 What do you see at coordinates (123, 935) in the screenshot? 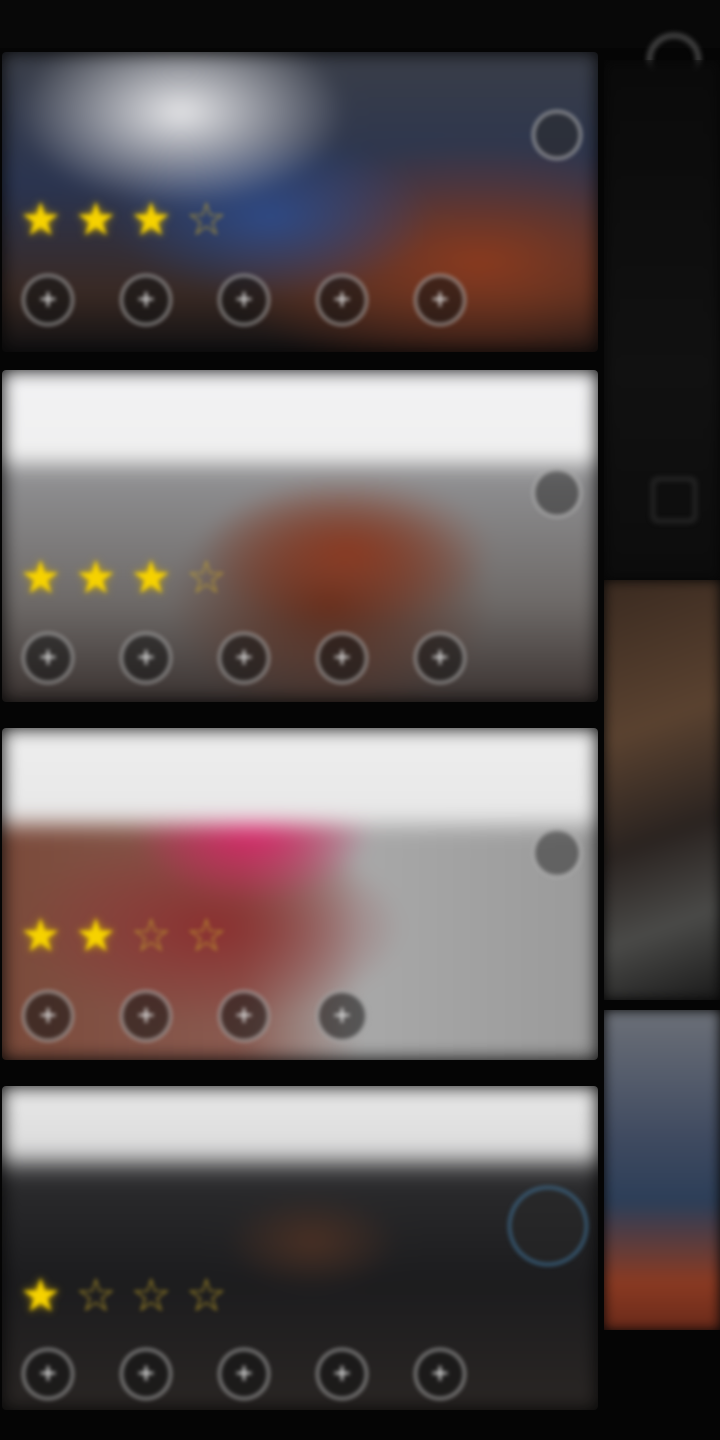
I see `rating-stars: ★ ★ ☆ ☆` at bounding box center [123, 935].